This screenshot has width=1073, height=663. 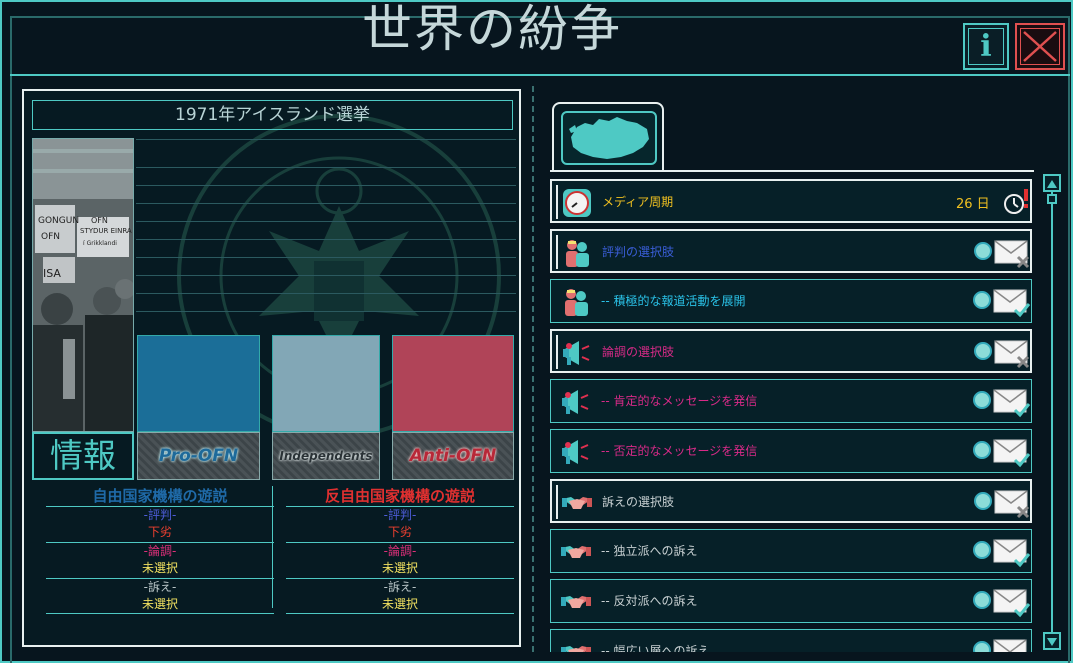 I want to click on faction-pro-ofn: Pro-OFN, so click(x=198, y=456).